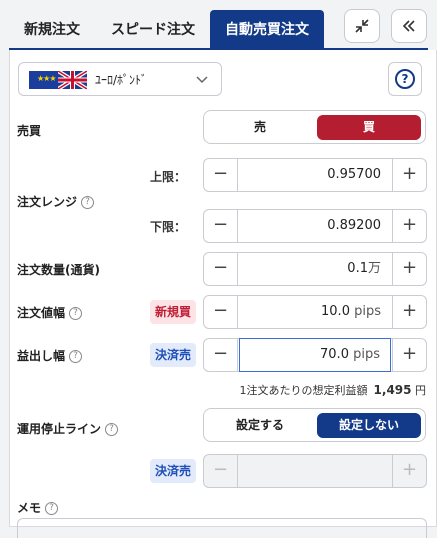  What do you see at coordinates (221, 226) in the screenshot?
I see `lower-limit-minus-button: −` at bounding box center [221, 226].